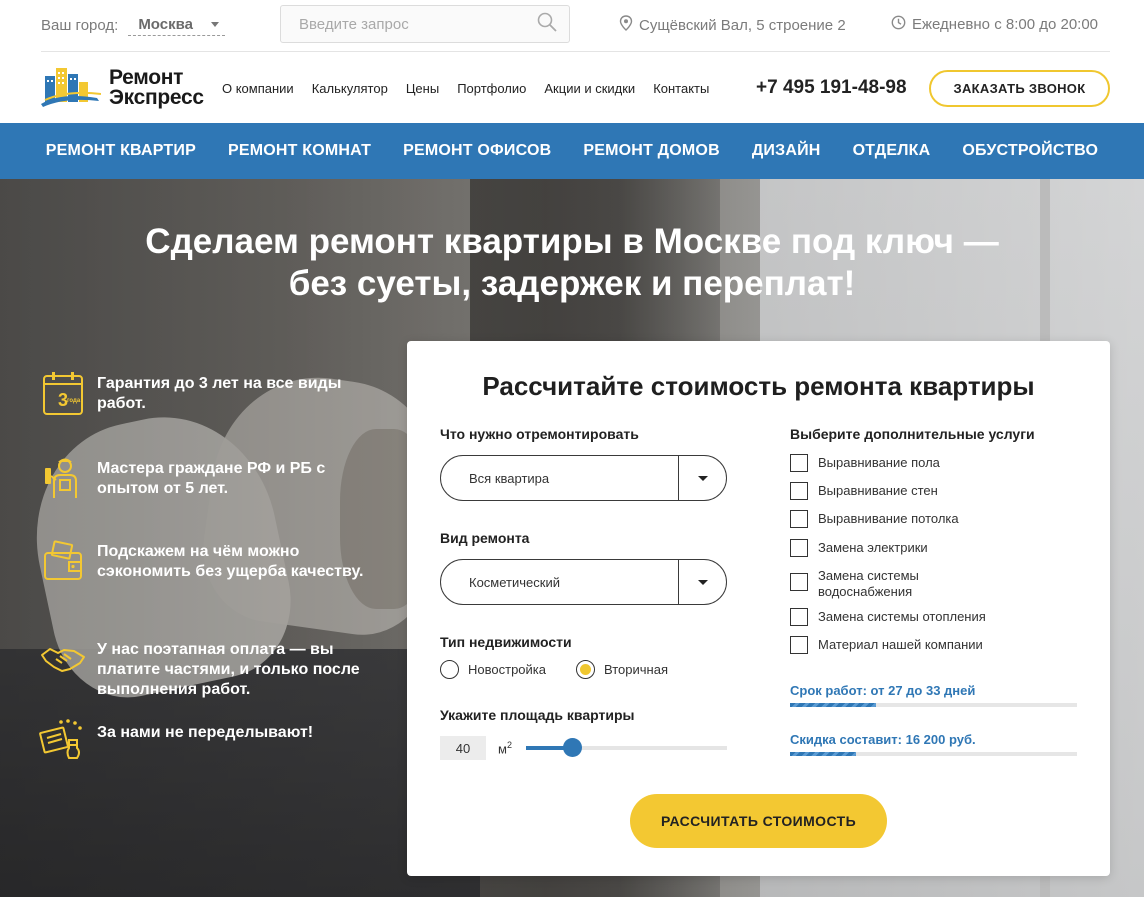 This screenshot has height=897, width=1144. What do you see at coordinates (573, 747) in the screenshot?
I see `area-slider-handle` at bounding box center [573, 747].